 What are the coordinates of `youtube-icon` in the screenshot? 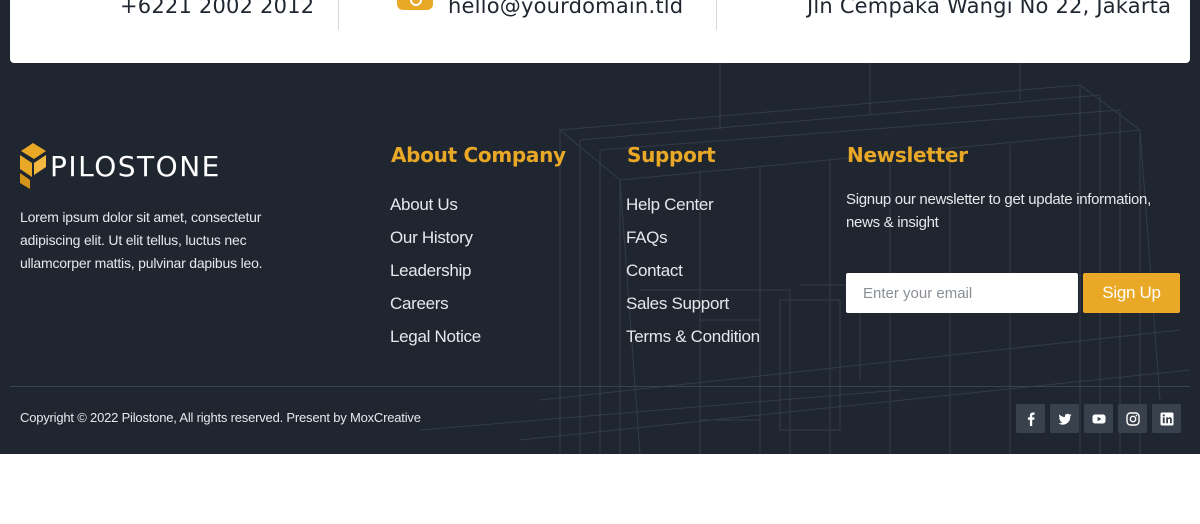 It's located at (1098, 418).